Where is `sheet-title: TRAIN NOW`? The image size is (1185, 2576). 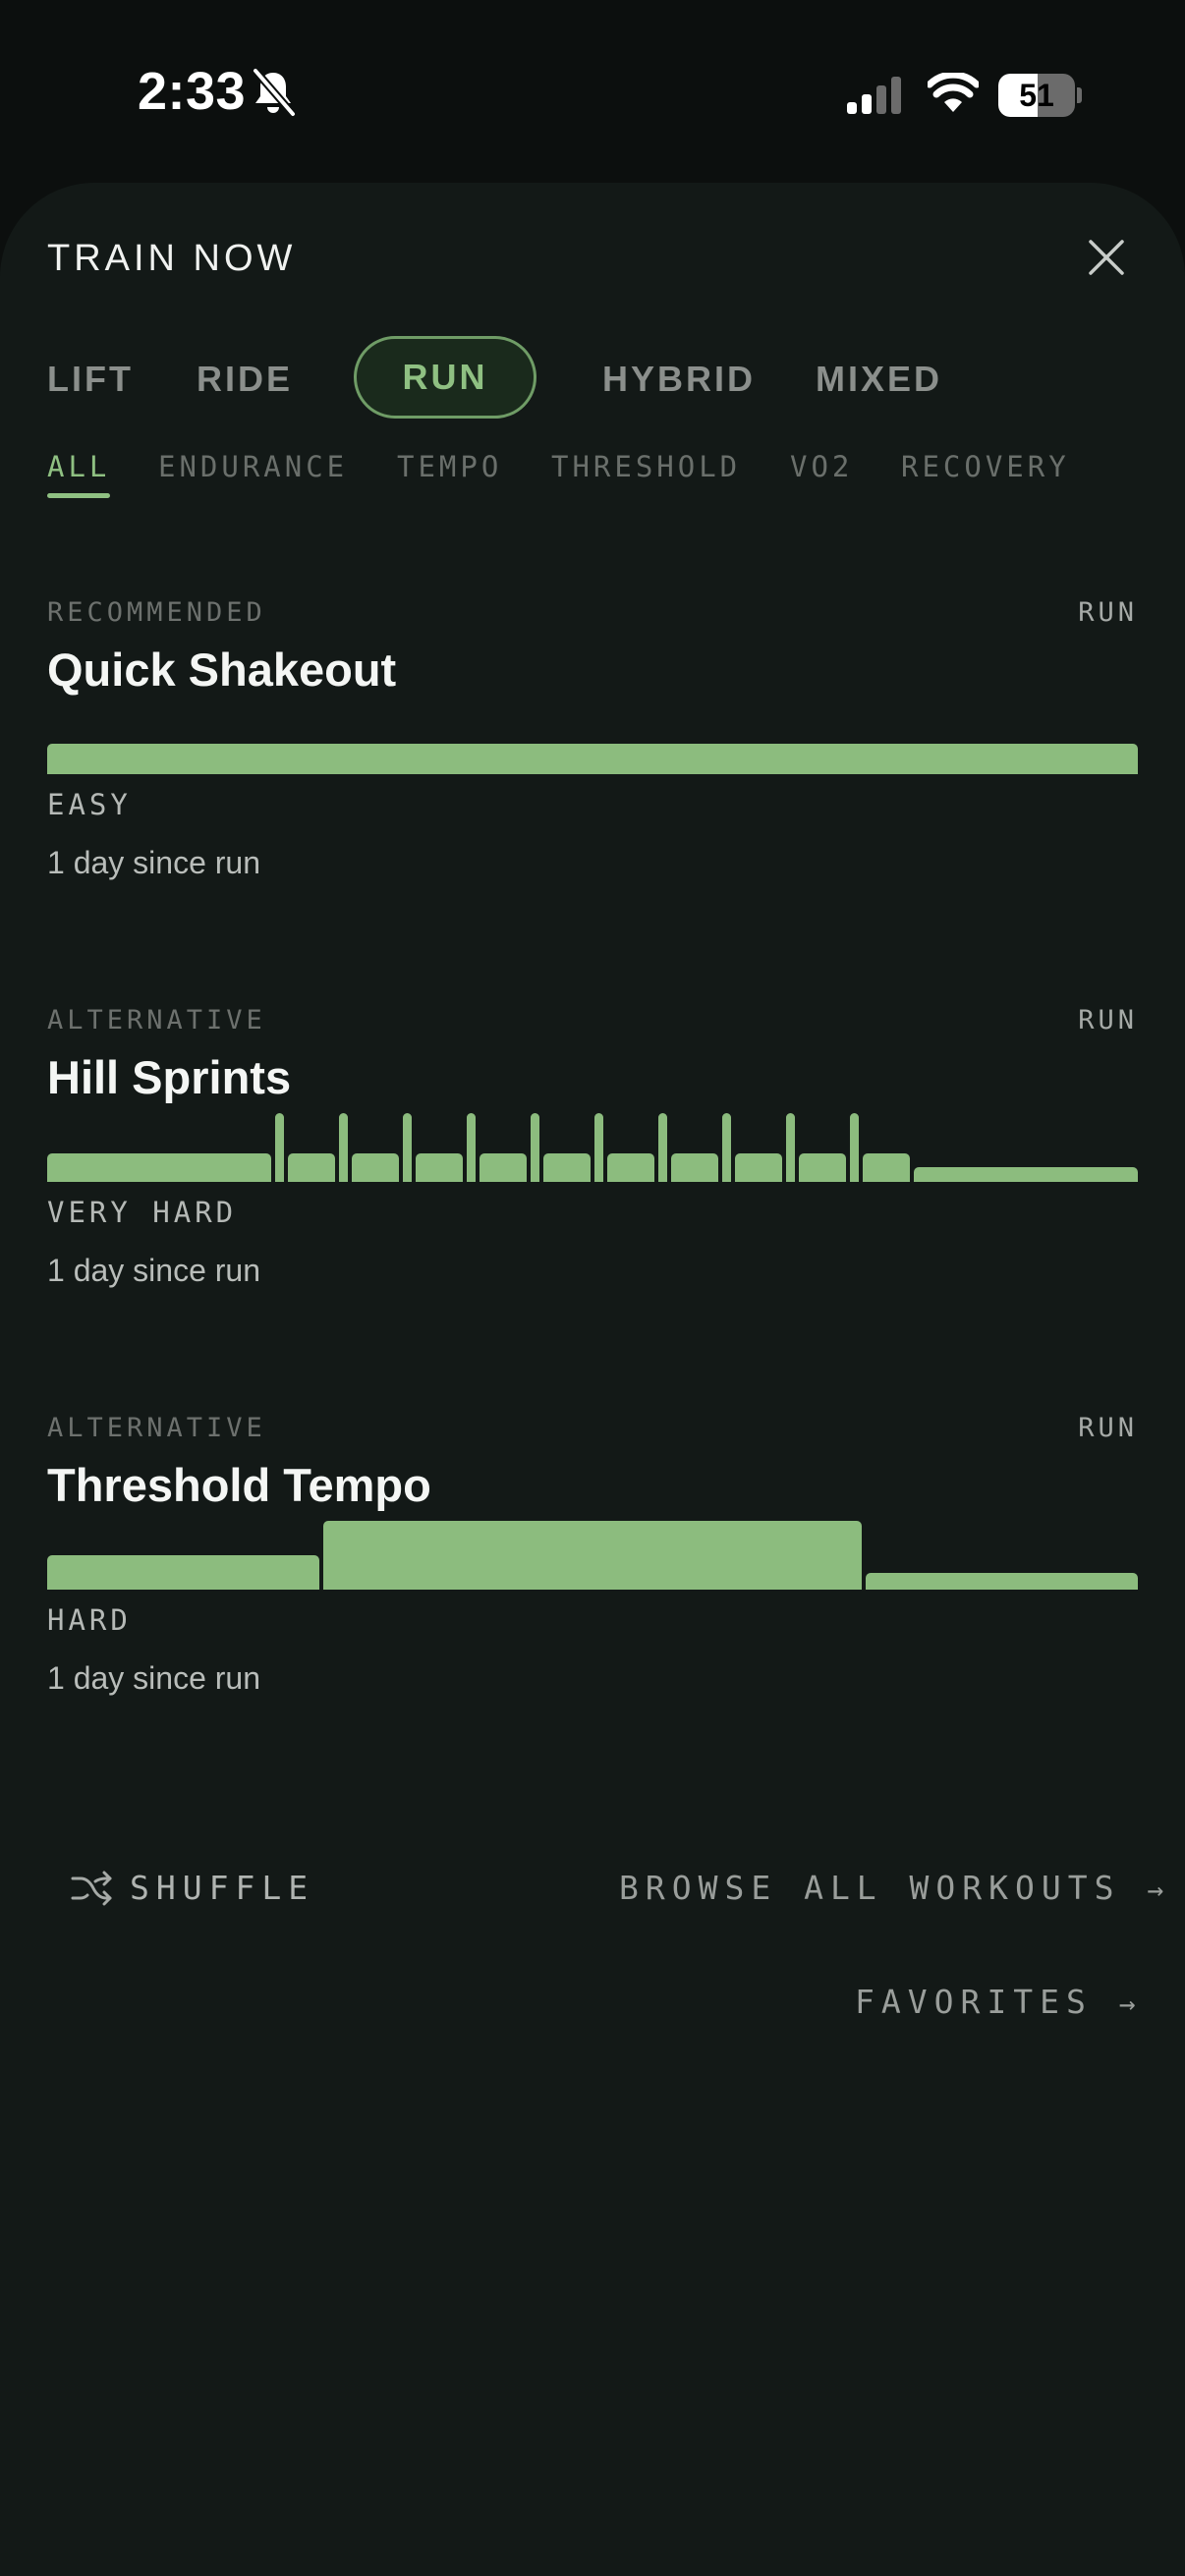
sheet-title: TRAIN NOW is located at coordinates (172, 258).